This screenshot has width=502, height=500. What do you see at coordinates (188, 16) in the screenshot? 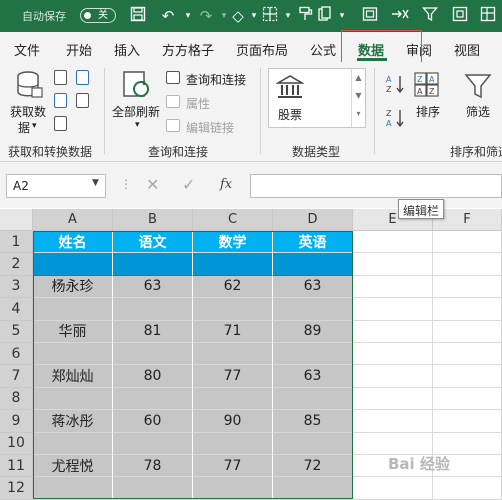
I see `undo-dropdown-icon: ▾` at bounding box center [188, 16].